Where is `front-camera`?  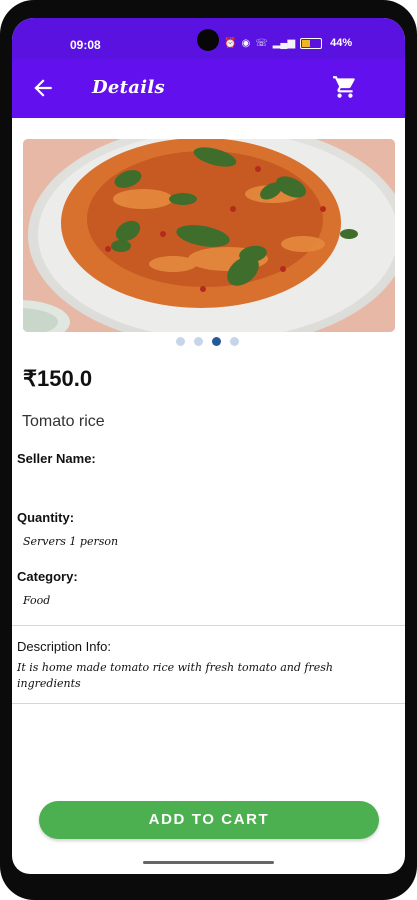
front-camera is located at coordinates (208, 40).